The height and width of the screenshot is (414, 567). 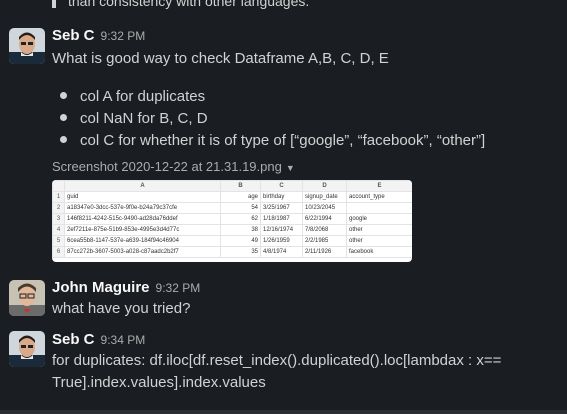 I want to click on table-cell: 49, so click(x=240, y=241).